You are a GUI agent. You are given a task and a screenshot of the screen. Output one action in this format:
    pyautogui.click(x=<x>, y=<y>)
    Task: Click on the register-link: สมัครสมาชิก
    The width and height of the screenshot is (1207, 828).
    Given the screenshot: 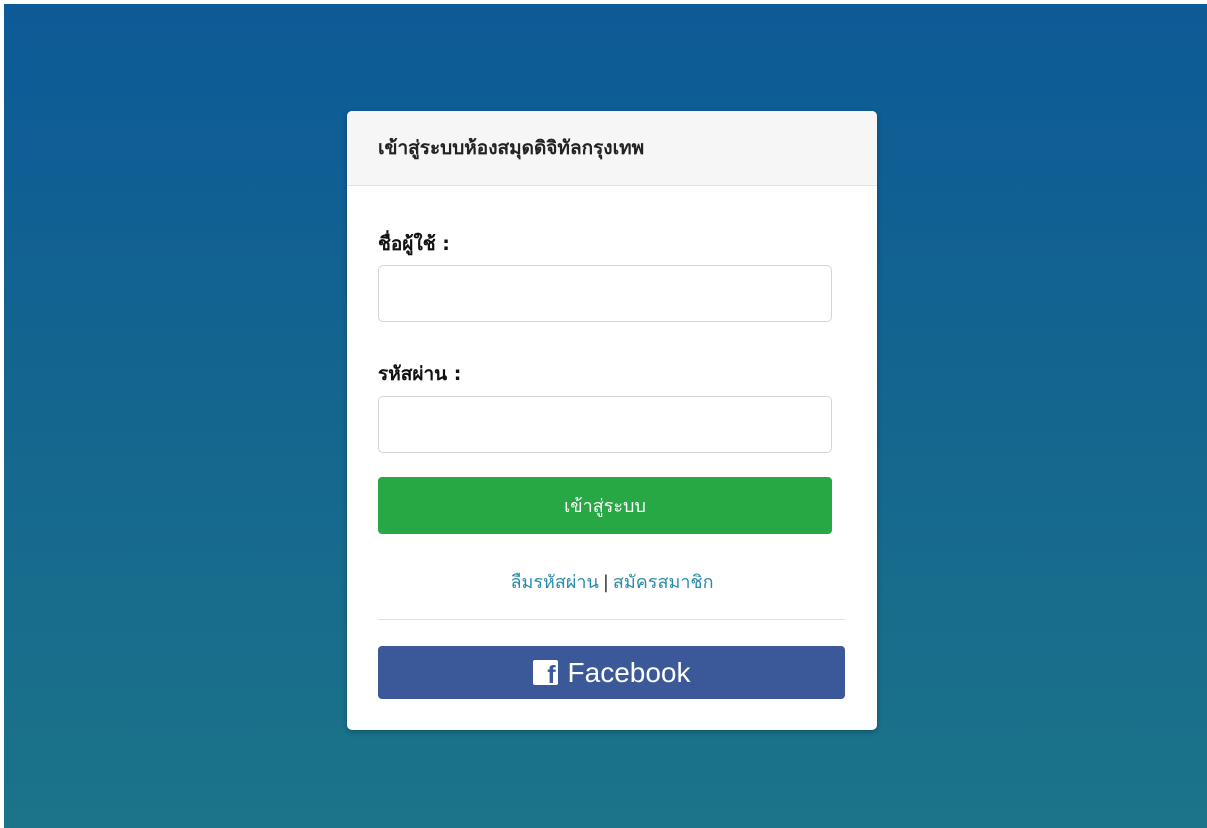 What is the action you would take?
    pyautogui.click(x=663, y=582)
    